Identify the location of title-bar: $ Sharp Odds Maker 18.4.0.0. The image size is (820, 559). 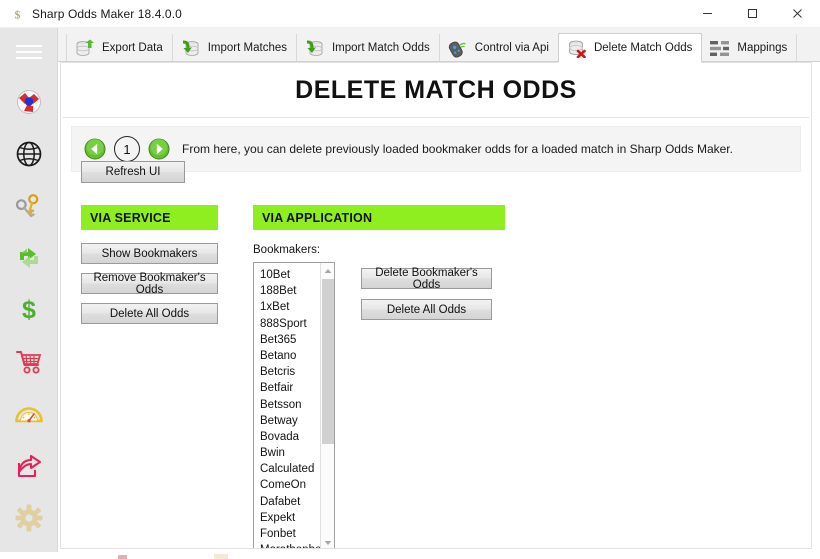
(410, 14).